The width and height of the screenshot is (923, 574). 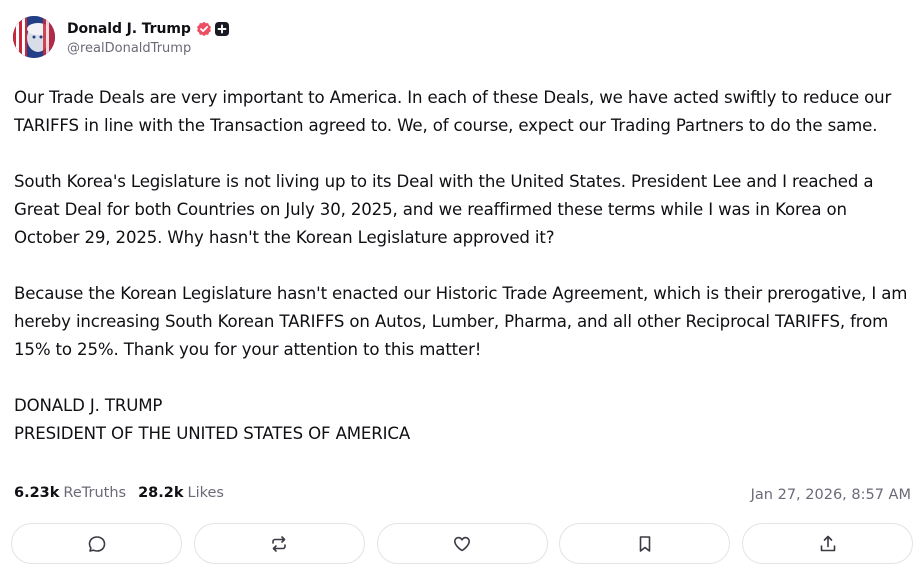 I want to click on share-button, so click(x=827, y=543).